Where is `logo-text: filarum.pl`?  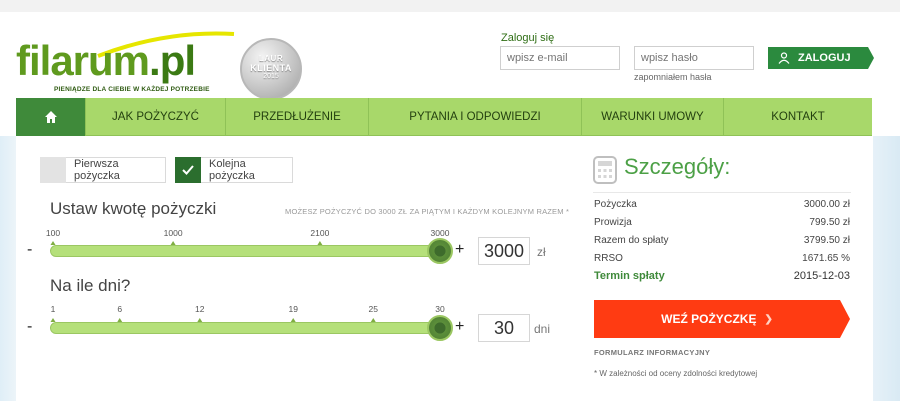
logo-text: filarum.pl is located at coordinates (106, 60).